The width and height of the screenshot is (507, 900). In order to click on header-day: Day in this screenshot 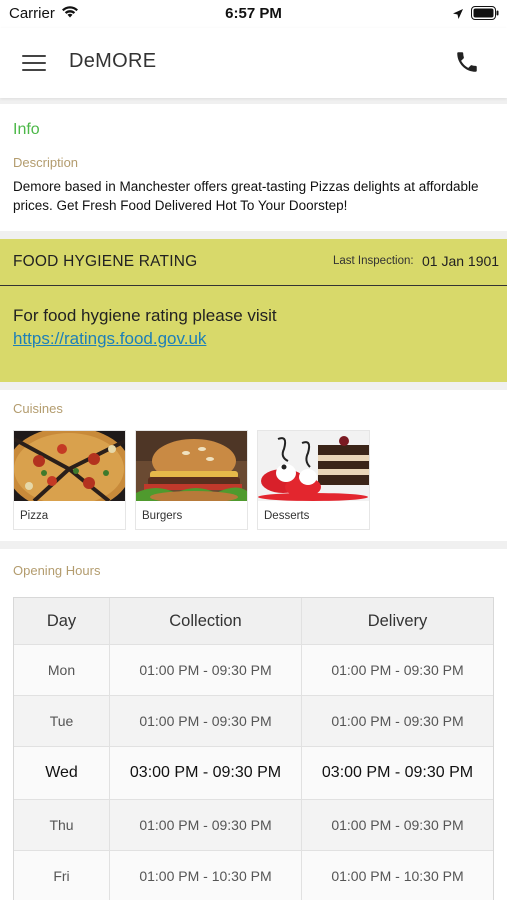, I will do `click(62, 621)`.